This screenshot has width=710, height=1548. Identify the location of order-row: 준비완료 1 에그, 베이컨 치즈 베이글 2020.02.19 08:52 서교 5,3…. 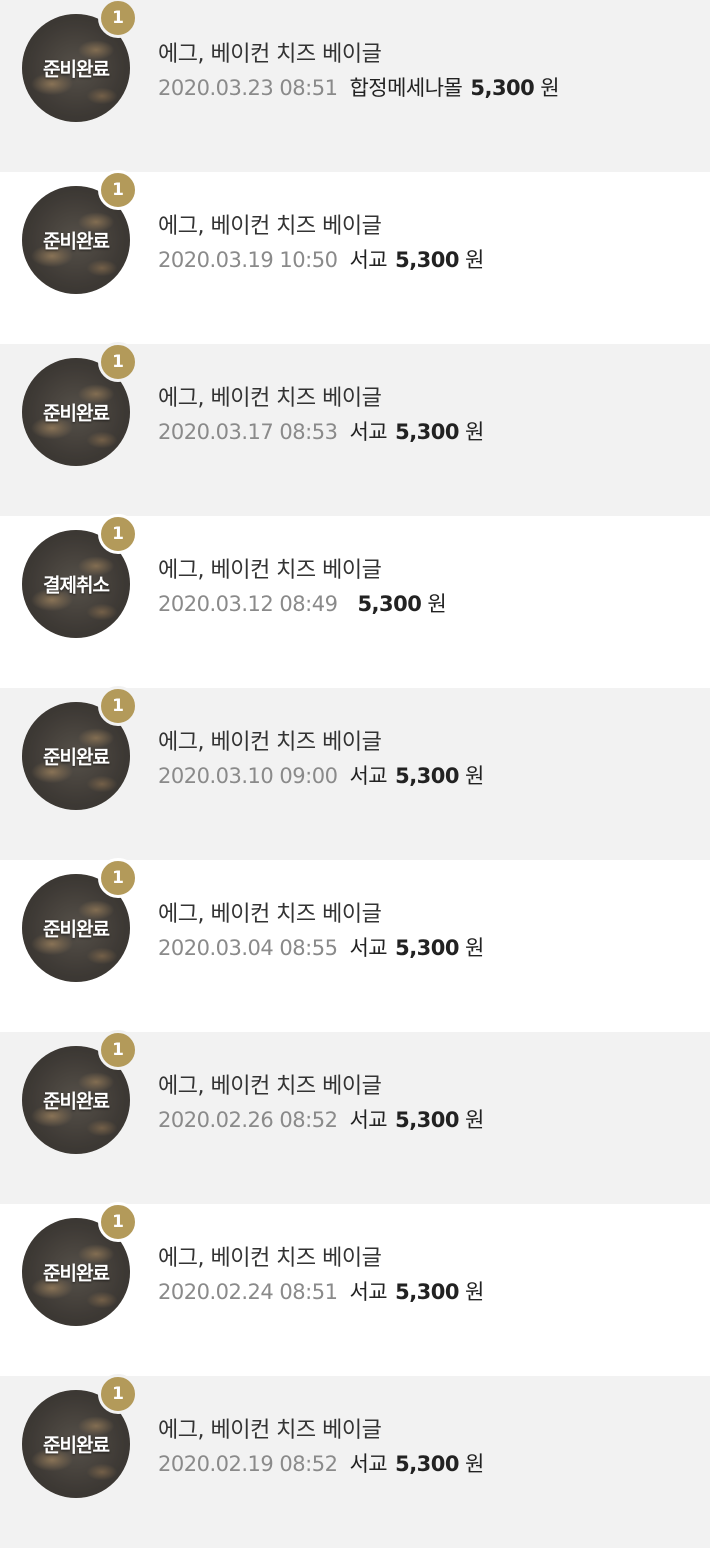
(355, 1461).